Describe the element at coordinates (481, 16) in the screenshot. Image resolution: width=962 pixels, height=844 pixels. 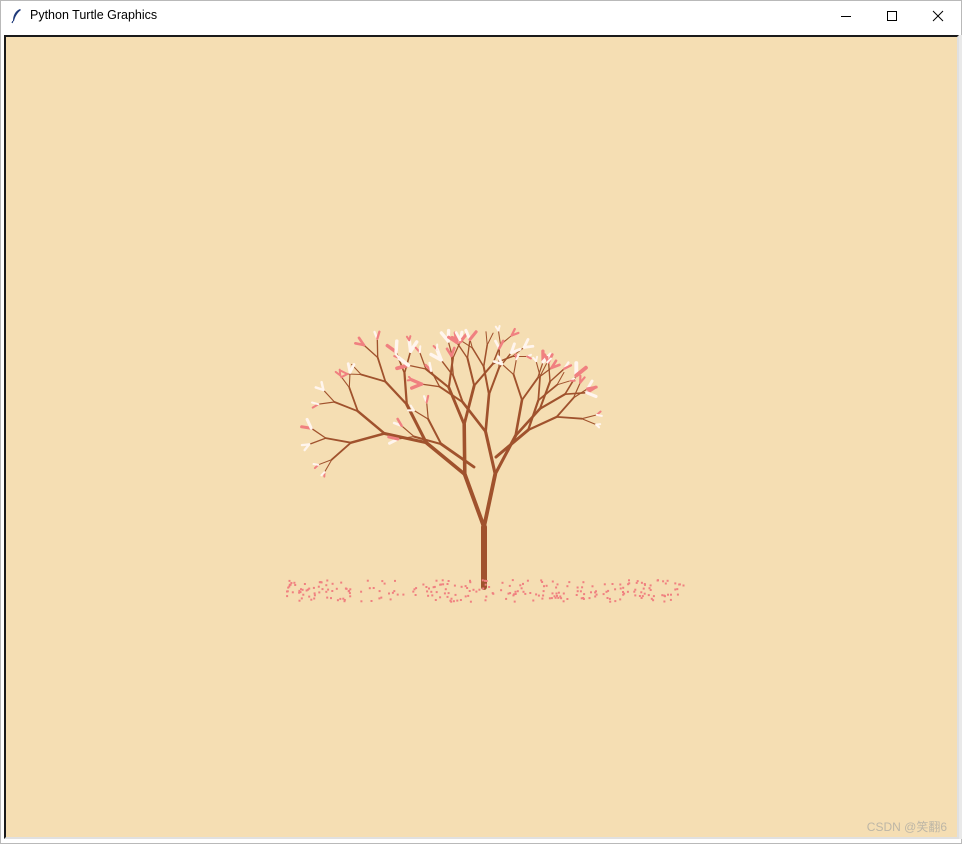
I see `title-bar: Python Turtle Graphics` at that location.